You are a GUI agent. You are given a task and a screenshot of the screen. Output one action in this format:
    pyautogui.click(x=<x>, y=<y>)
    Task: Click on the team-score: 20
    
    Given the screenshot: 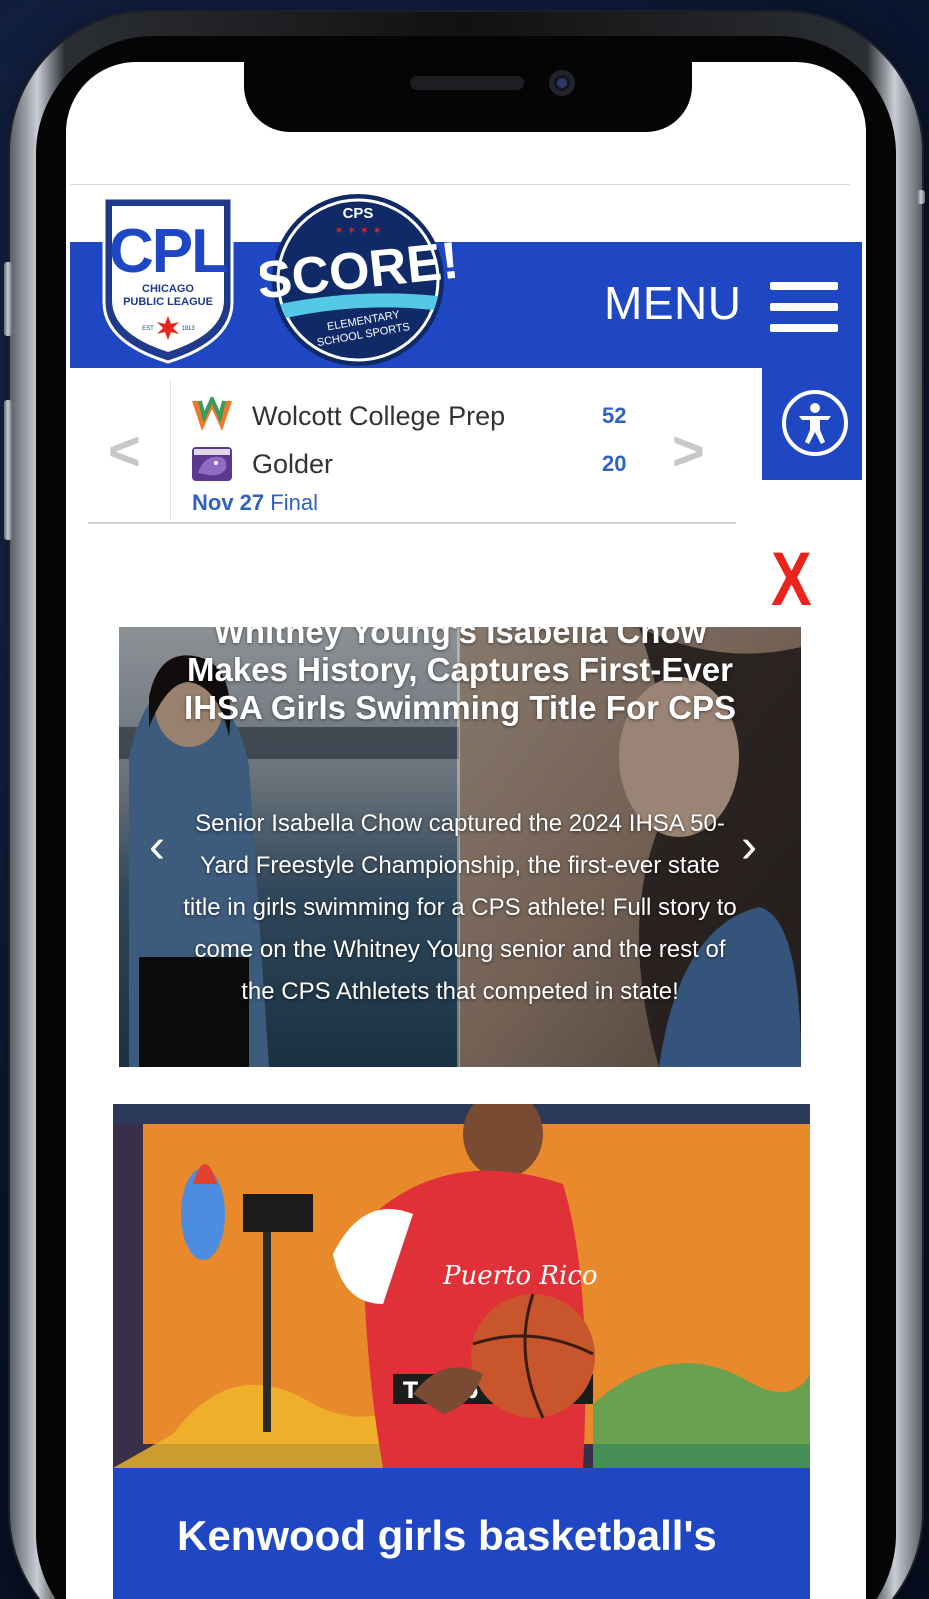 What is the action you would take?
    pyautogui.click(x=614, y=463)
    